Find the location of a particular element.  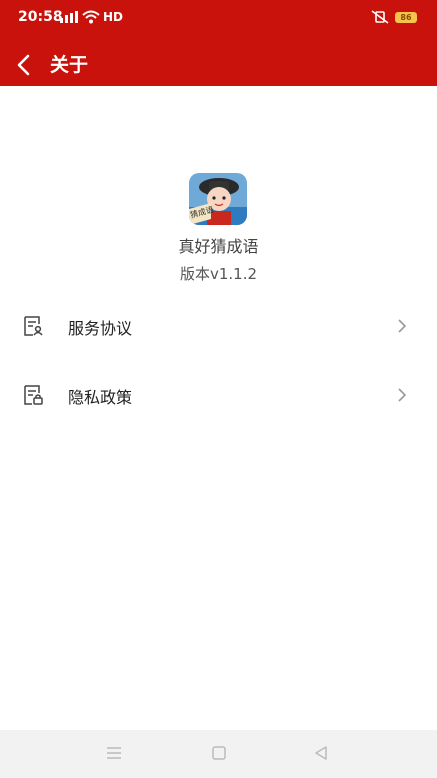

menu-item-service-agreement: 服务协议 is located at coordinates (218, 326).